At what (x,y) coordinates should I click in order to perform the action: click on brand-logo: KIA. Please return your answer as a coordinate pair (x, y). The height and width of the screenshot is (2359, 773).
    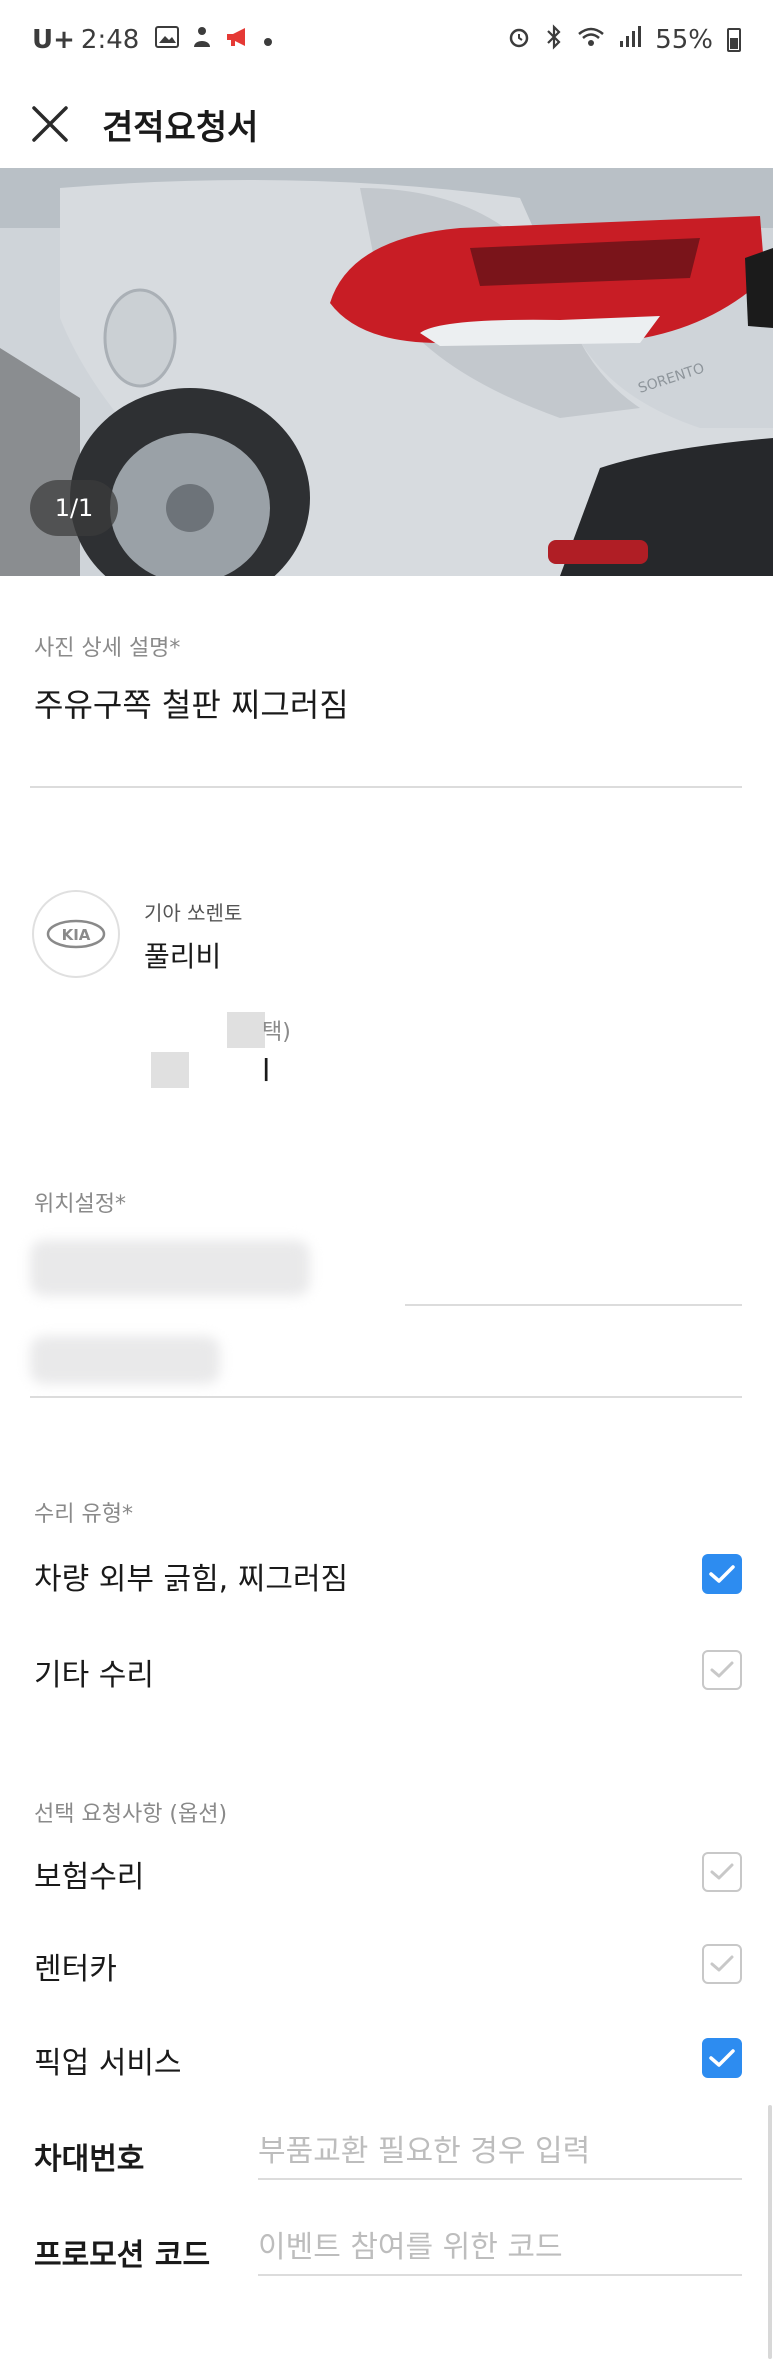
    Looking at the image, I should click on (76, 934).